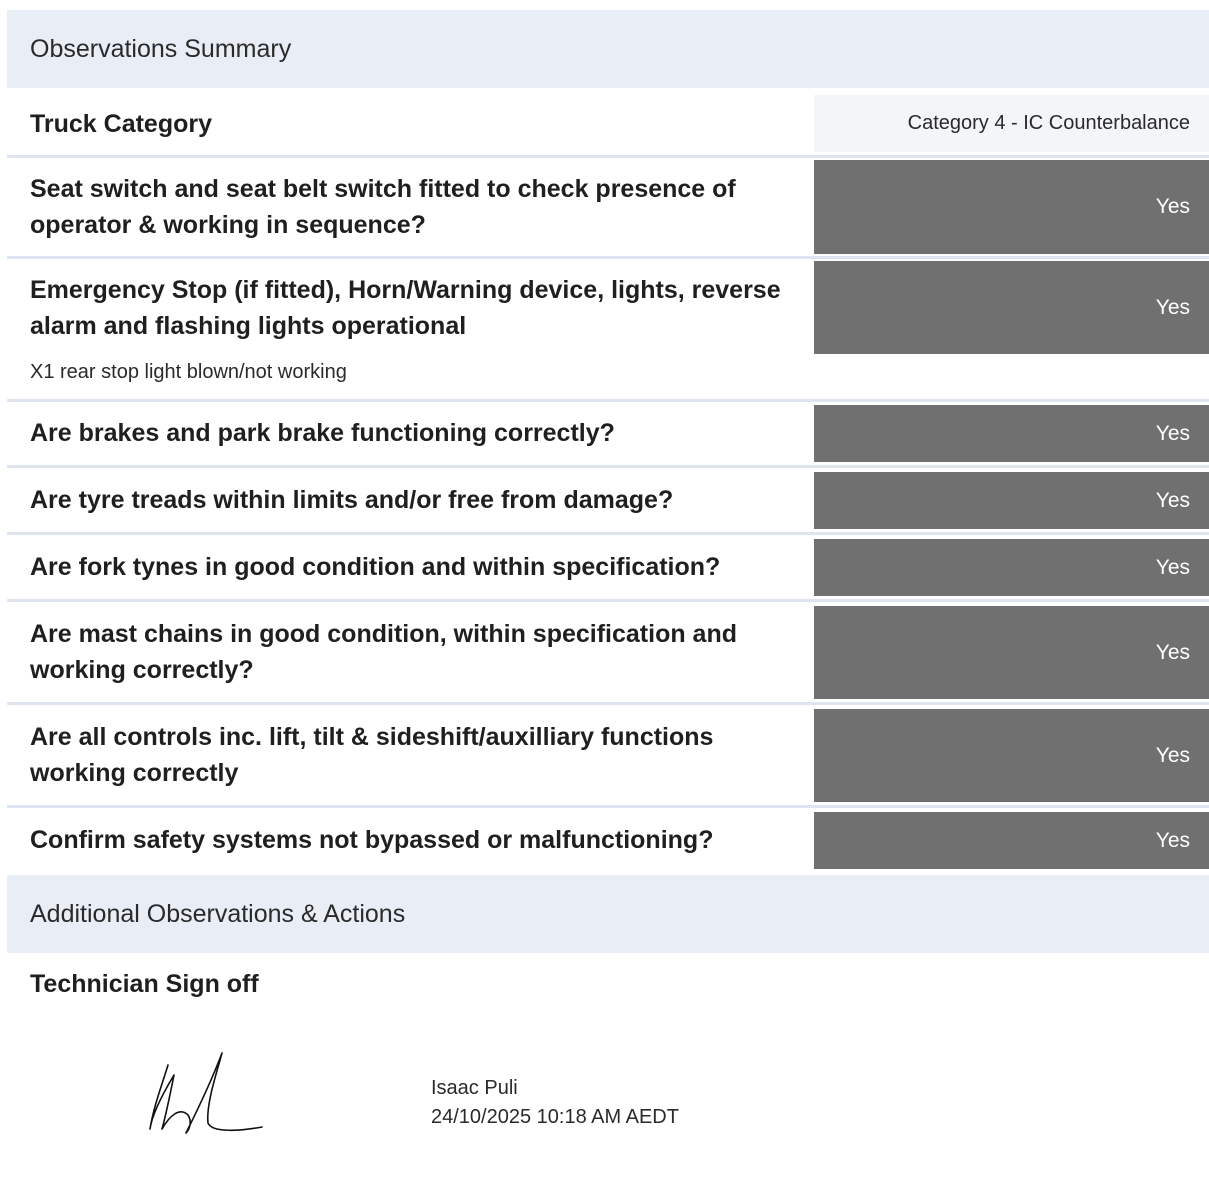 This screenshot has height=1201, width=1209. Describe the element at coordinates (188, 372) in the screenshot. I see `check-note: X1 rear stop light blown/not working` at that location.